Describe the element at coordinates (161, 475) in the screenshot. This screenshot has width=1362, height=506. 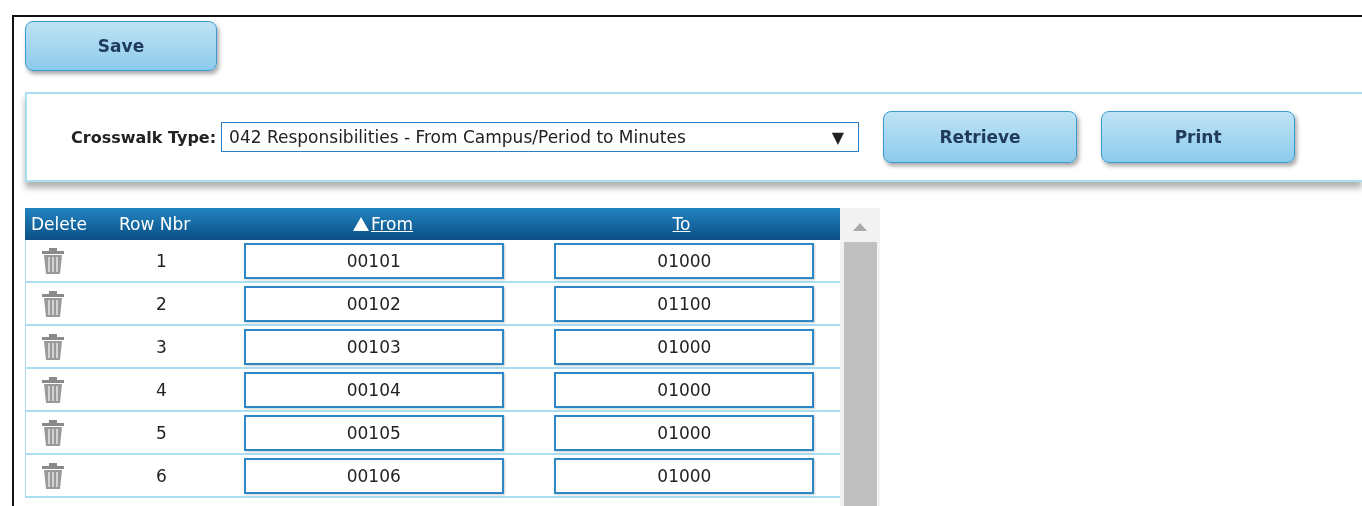
I see `row-number: 6` at that location.